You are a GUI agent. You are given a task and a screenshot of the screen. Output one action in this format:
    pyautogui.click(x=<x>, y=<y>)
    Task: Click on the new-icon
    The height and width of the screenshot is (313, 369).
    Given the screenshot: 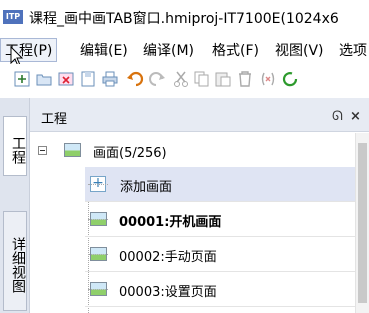 What is the action you would take?
    pyautogui.click(x=22, y=79)
    